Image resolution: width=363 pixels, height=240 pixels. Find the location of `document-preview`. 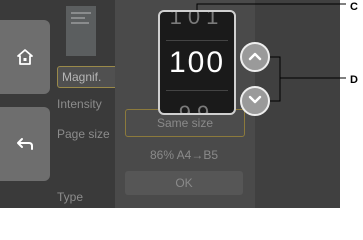

document-preview is located at coordinates (81, 31).